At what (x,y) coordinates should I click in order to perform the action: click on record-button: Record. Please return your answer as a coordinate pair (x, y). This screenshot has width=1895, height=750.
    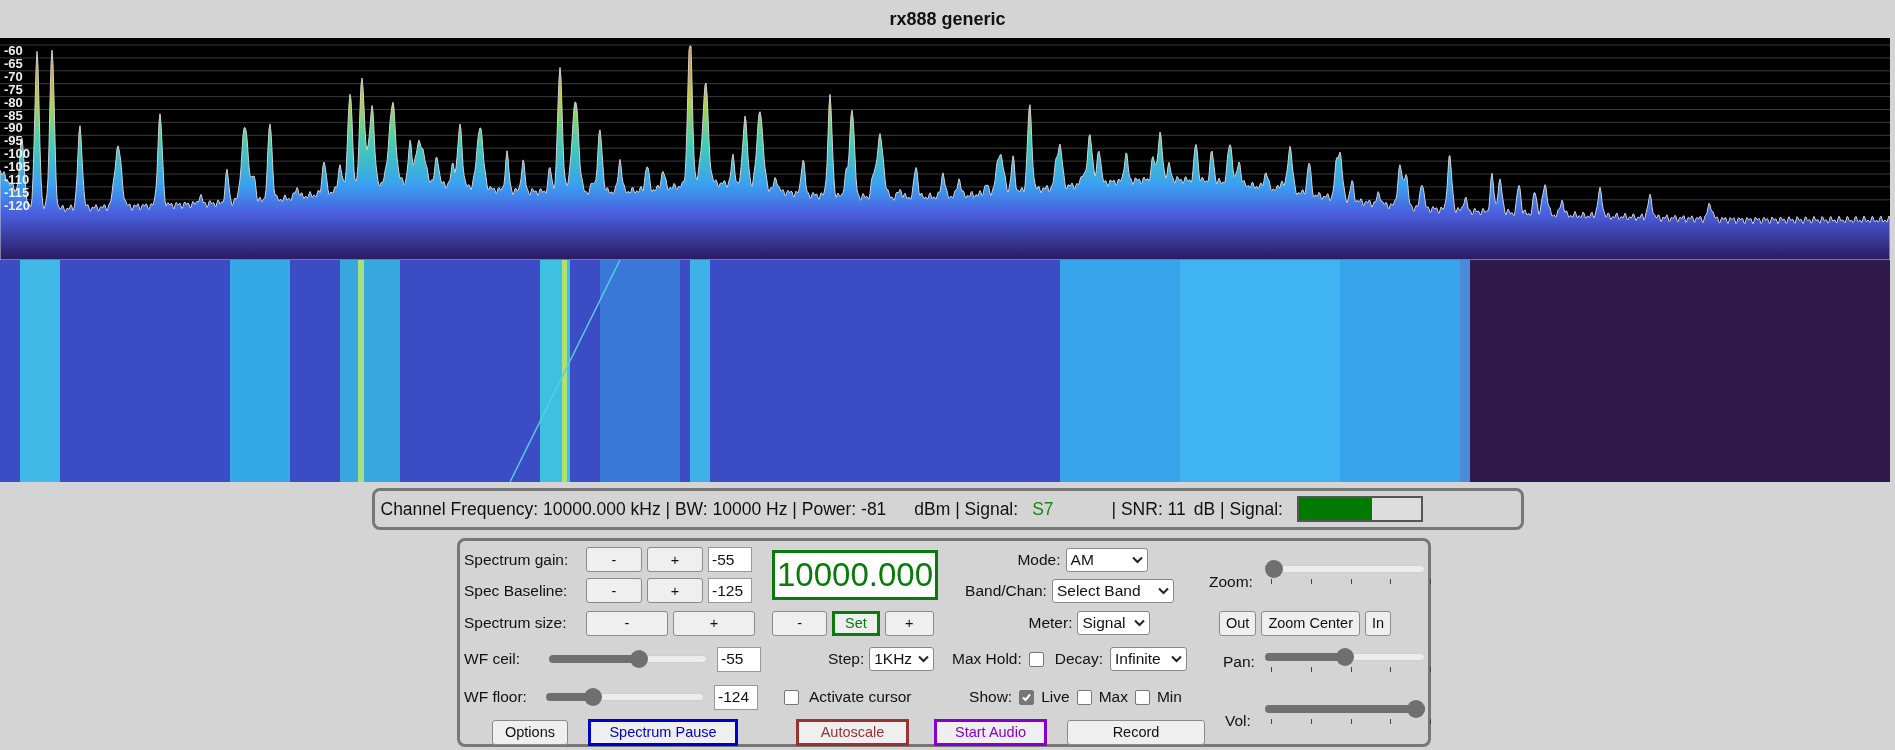
    Looking at the image, I should click on (1136, 732).